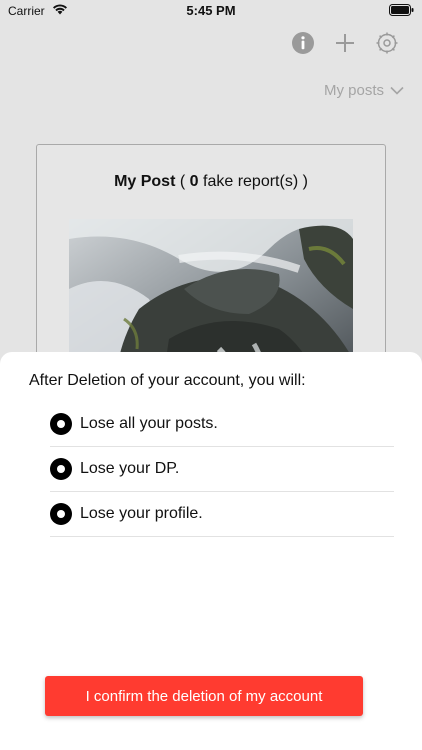 The height and width of the screenshot is (750, 422). I want to click on fake-report-label: fake report(s), so click(251, 181).